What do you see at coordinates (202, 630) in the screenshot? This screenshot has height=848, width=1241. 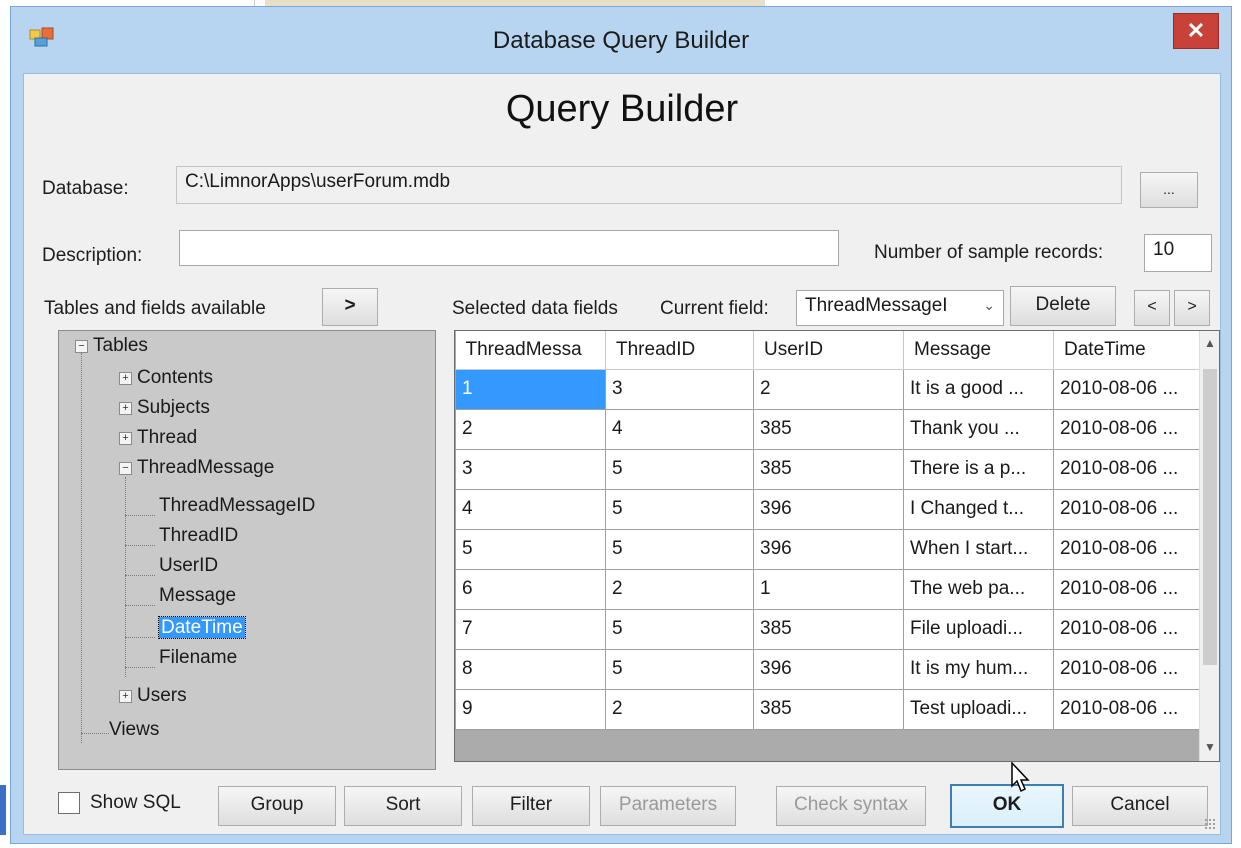 I see `tree-node-field-selected: DateTime` at bounding box center [202, 630].